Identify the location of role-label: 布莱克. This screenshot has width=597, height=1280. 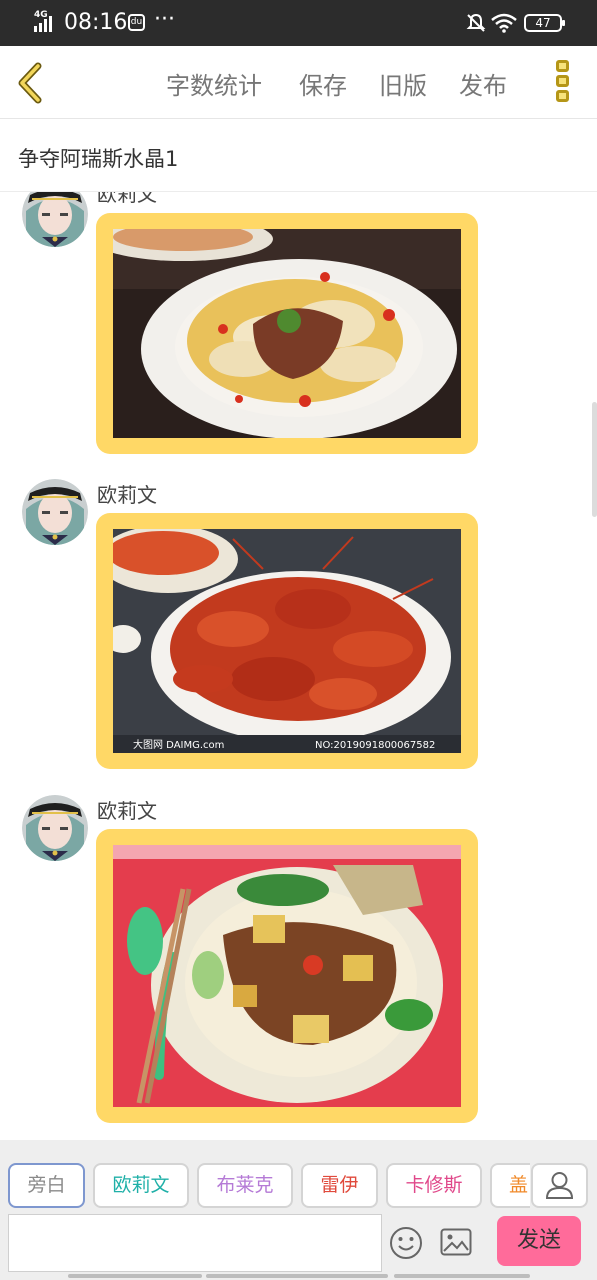
(245, 1185).